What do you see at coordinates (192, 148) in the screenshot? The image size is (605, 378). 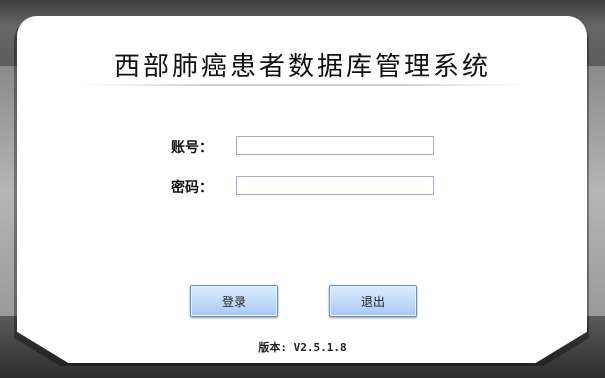 I see `account-label: 账号：` at bounding box center [192, 148].